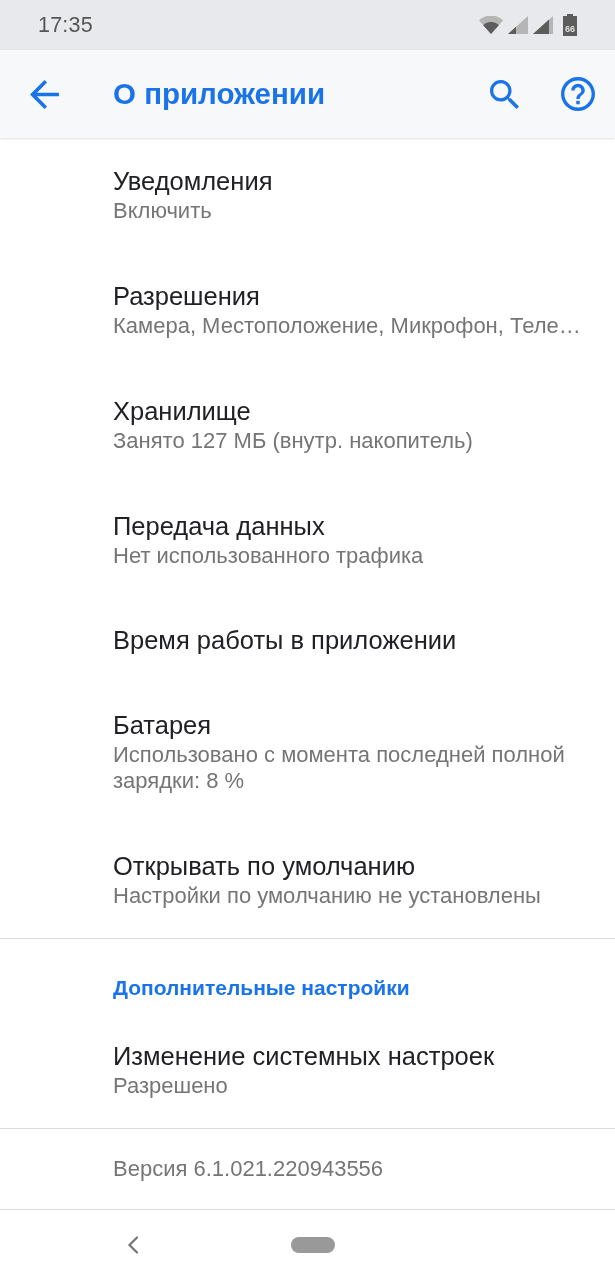  What do you see at coordinates (339, 768) in the screenshot?
I see `setting-summary: Использовано с момента последней полной зарядки: 8 %` at bounding box center [339, 768].